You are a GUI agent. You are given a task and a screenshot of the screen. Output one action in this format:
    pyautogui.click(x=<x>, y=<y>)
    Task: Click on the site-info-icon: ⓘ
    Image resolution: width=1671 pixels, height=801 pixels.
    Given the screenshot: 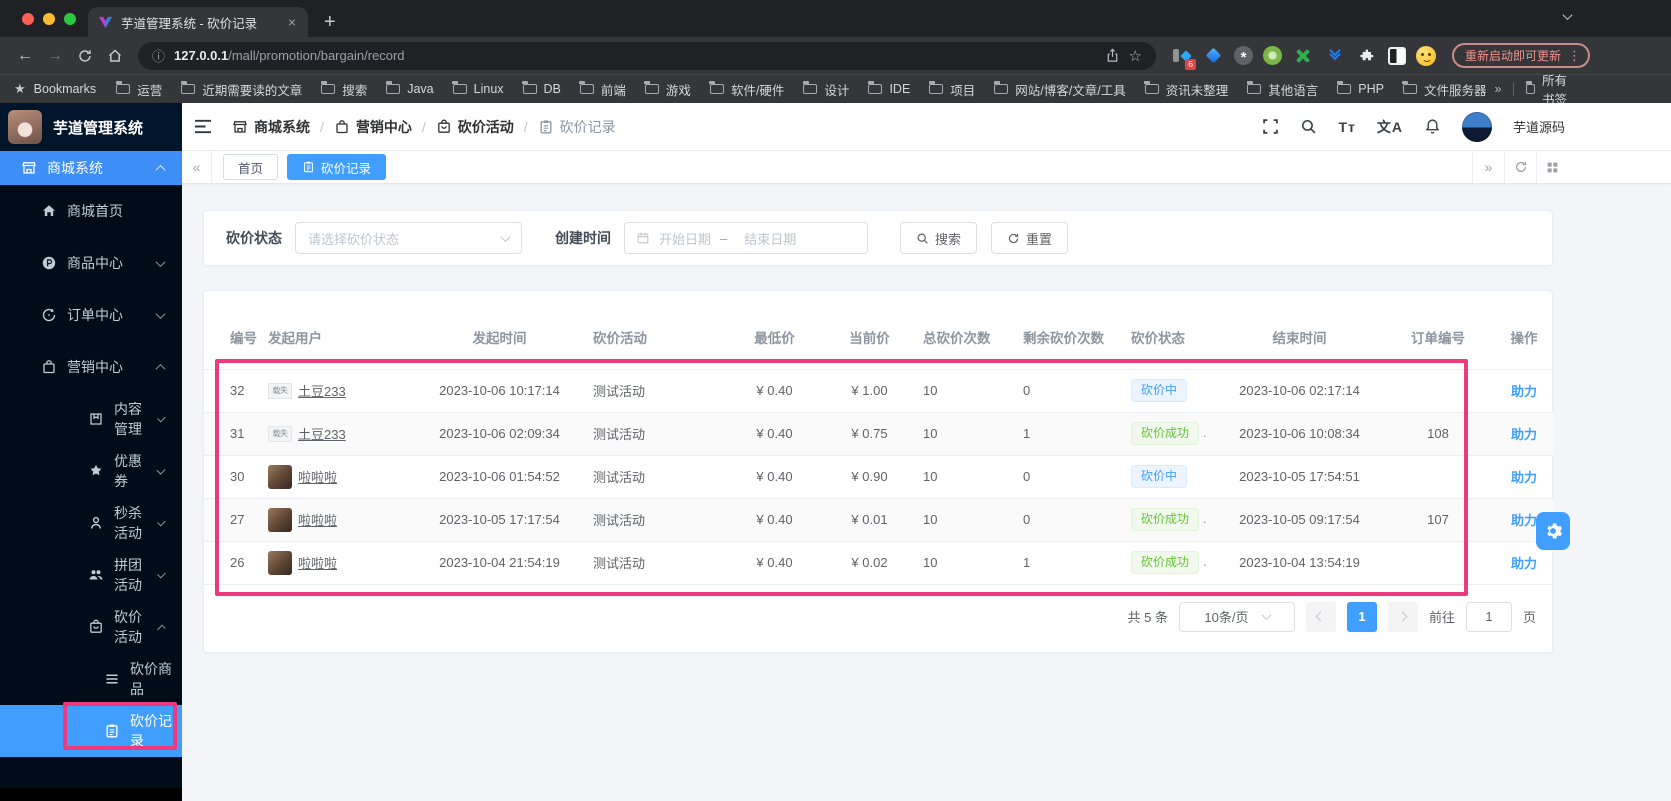 What is the action you would take?
    pyautogui.click(x=158, y=55)
    